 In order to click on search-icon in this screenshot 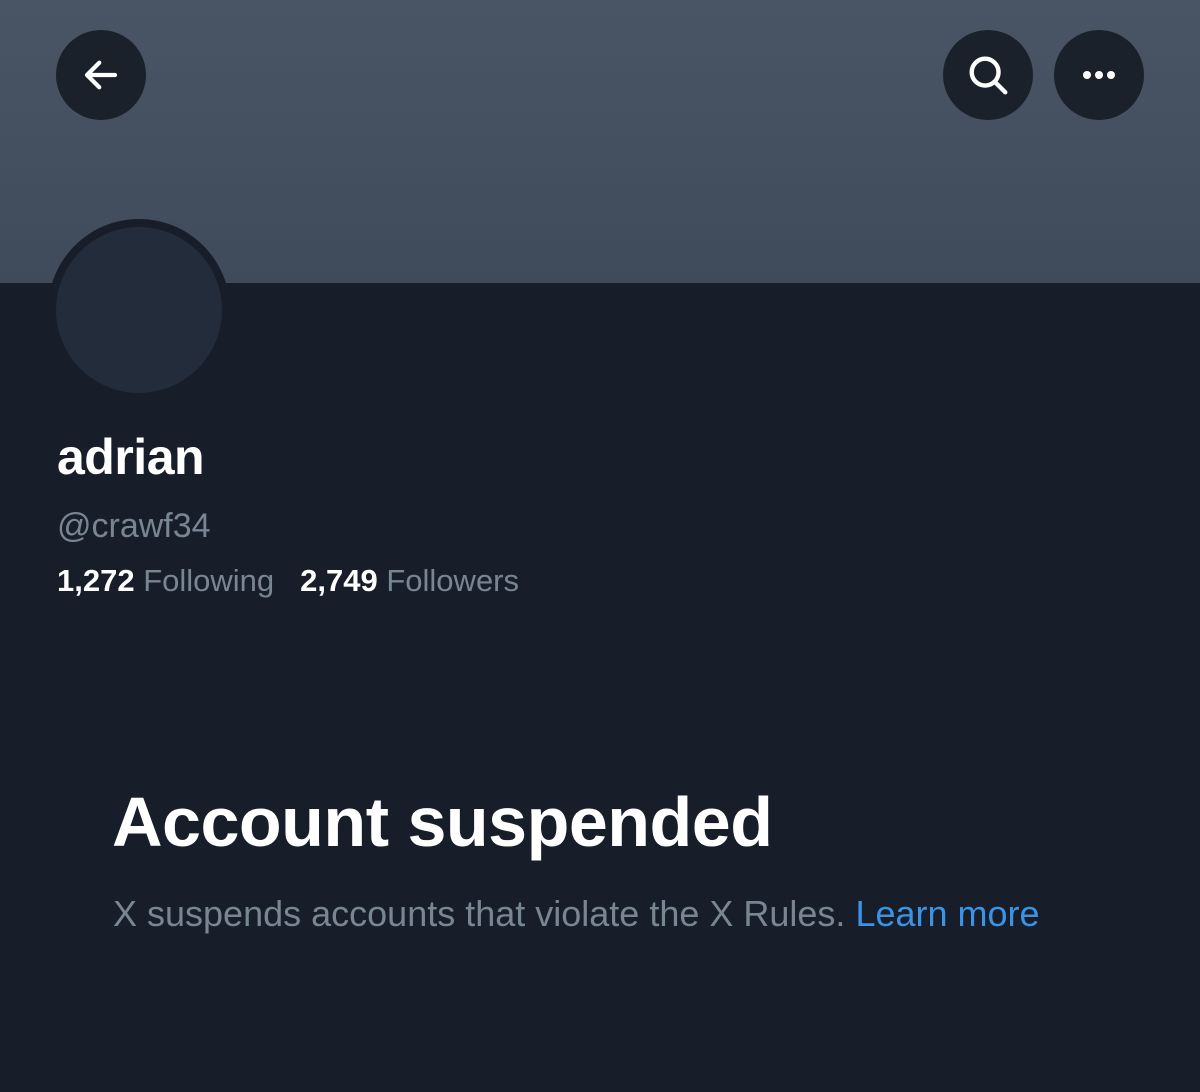, I will do `click(988, 75)`.